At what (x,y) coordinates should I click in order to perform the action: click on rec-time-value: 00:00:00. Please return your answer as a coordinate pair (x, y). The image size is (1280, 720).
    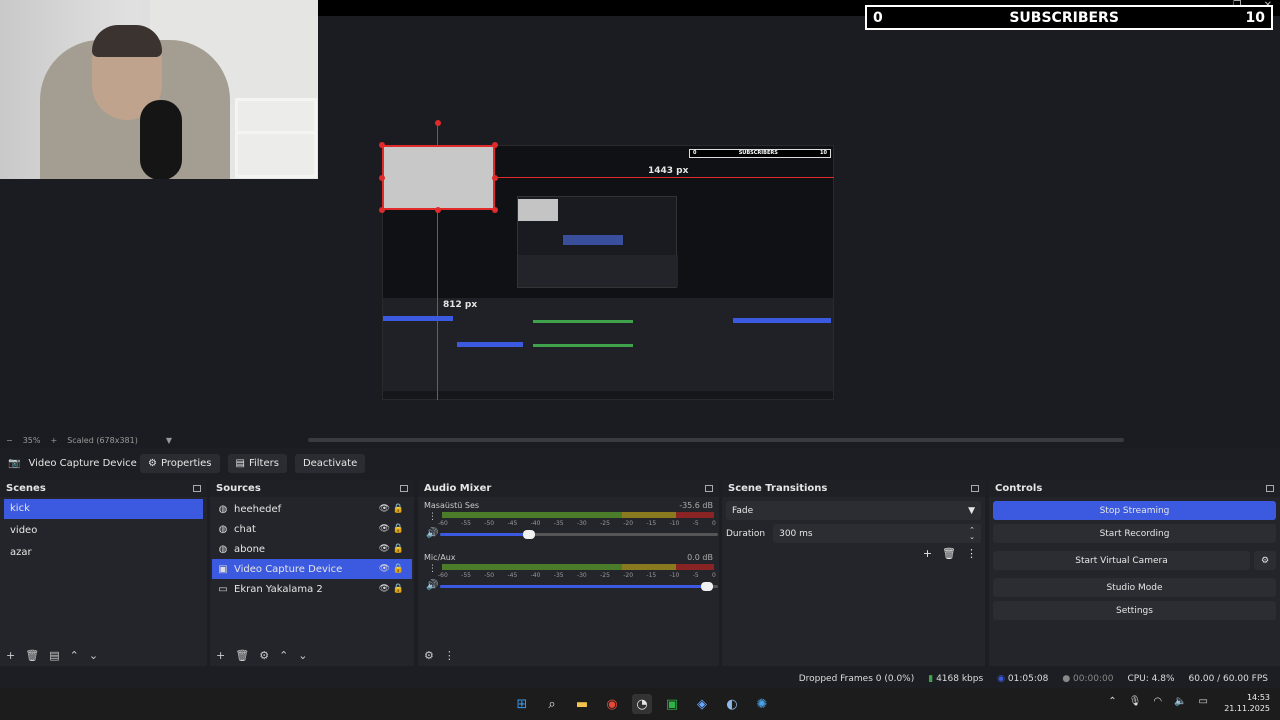
    Looking at the image, I should click on (1093, 678).